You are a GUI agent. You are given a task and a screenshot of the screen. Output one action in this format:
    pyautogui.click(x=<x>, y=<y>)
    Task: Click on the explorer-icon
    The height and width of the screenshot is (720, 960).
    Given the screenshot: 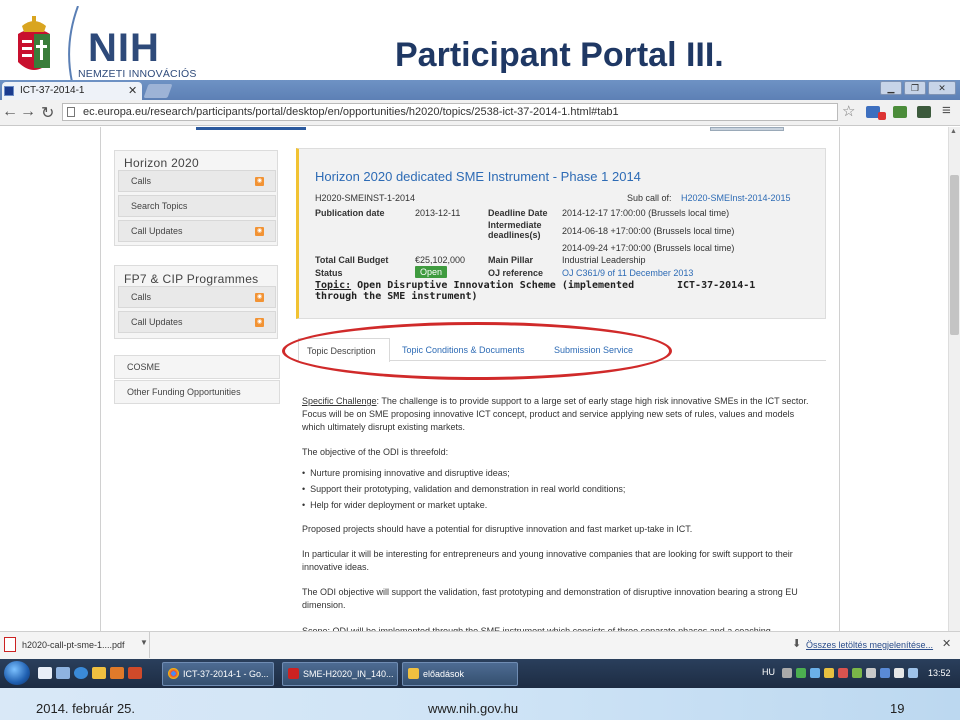 What is the action you would take?
    pyautogui.click(x=63, y=673)
    